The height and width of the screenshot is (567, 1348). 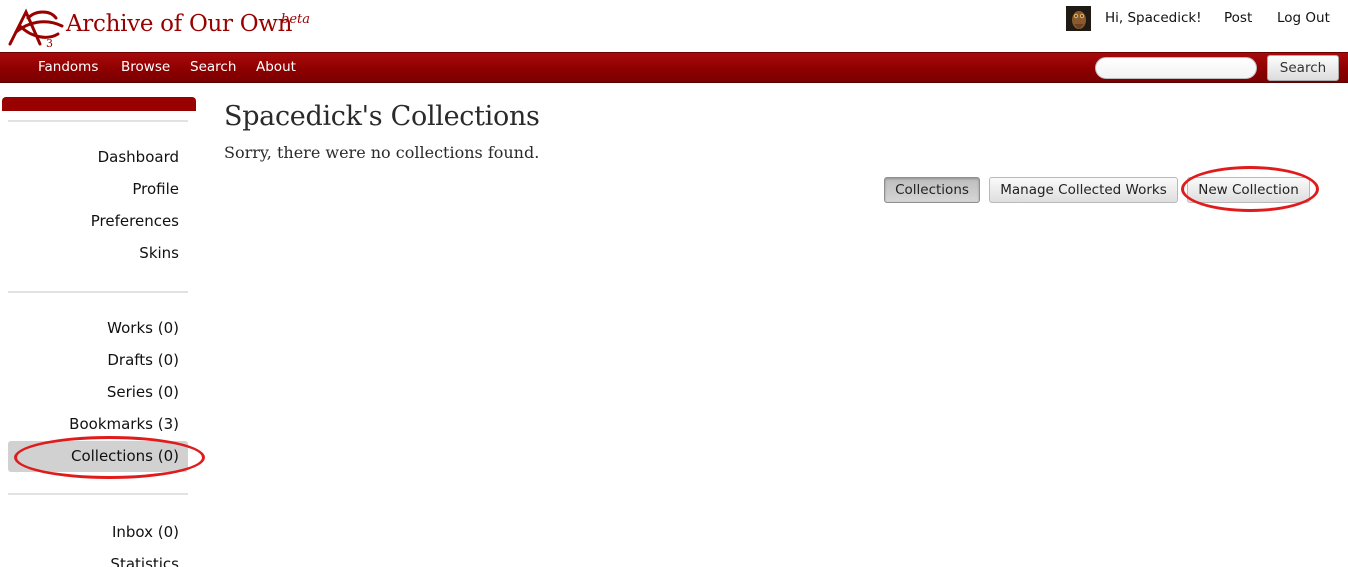 I want to click on nav-browse: Browse, so click(x=145, y=67).